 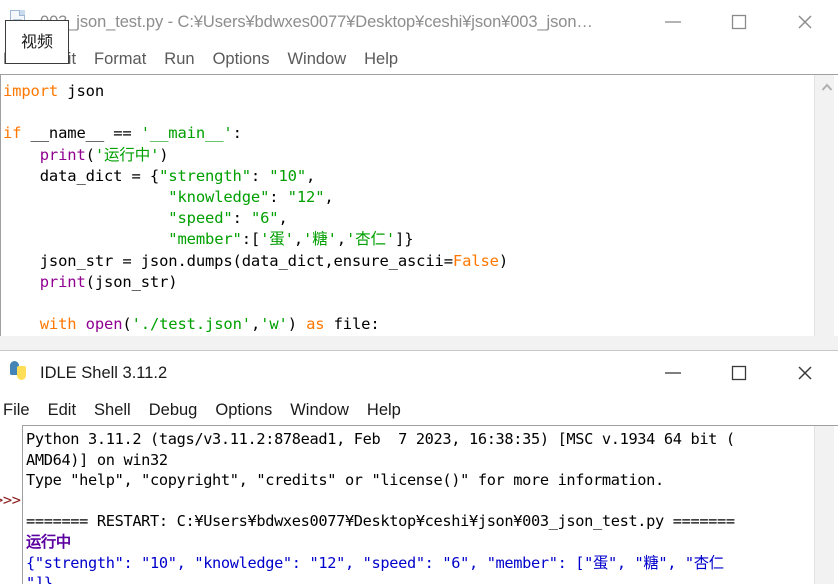 What do you see at coordinates (228, 218) in the screenshot?
I see `code-line: "speed": "6",` at bounding box center [228, 218].